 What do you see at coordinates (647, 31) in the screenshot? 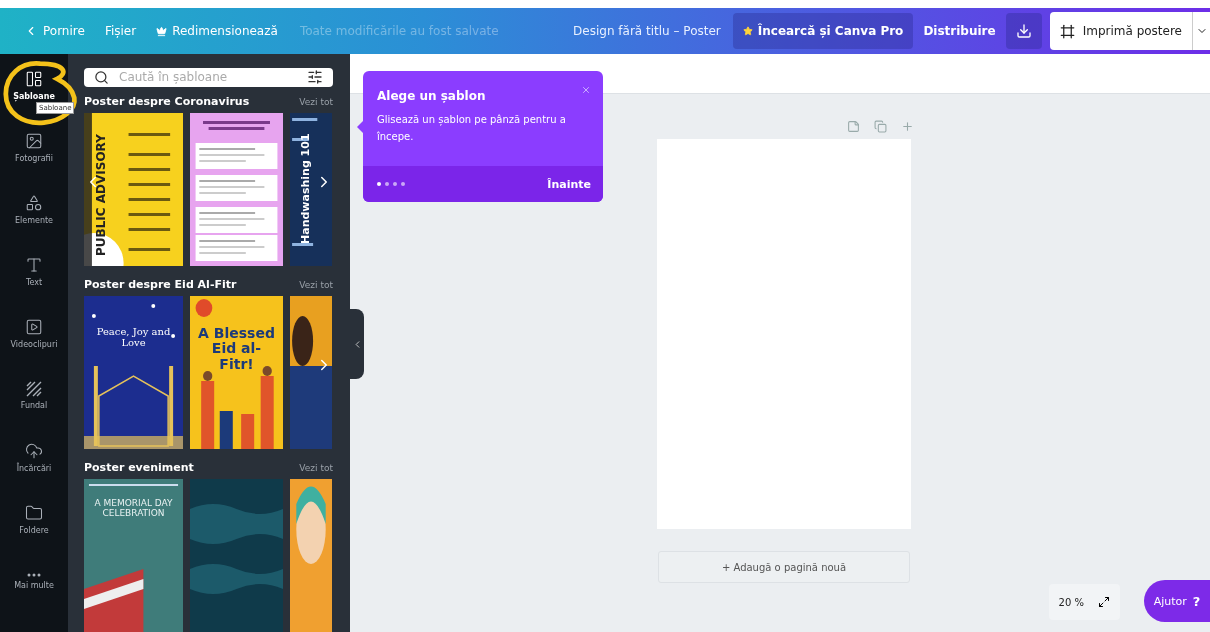
I see `design-title: Design fără titlu – Poster` at bounding box center [647, 31].